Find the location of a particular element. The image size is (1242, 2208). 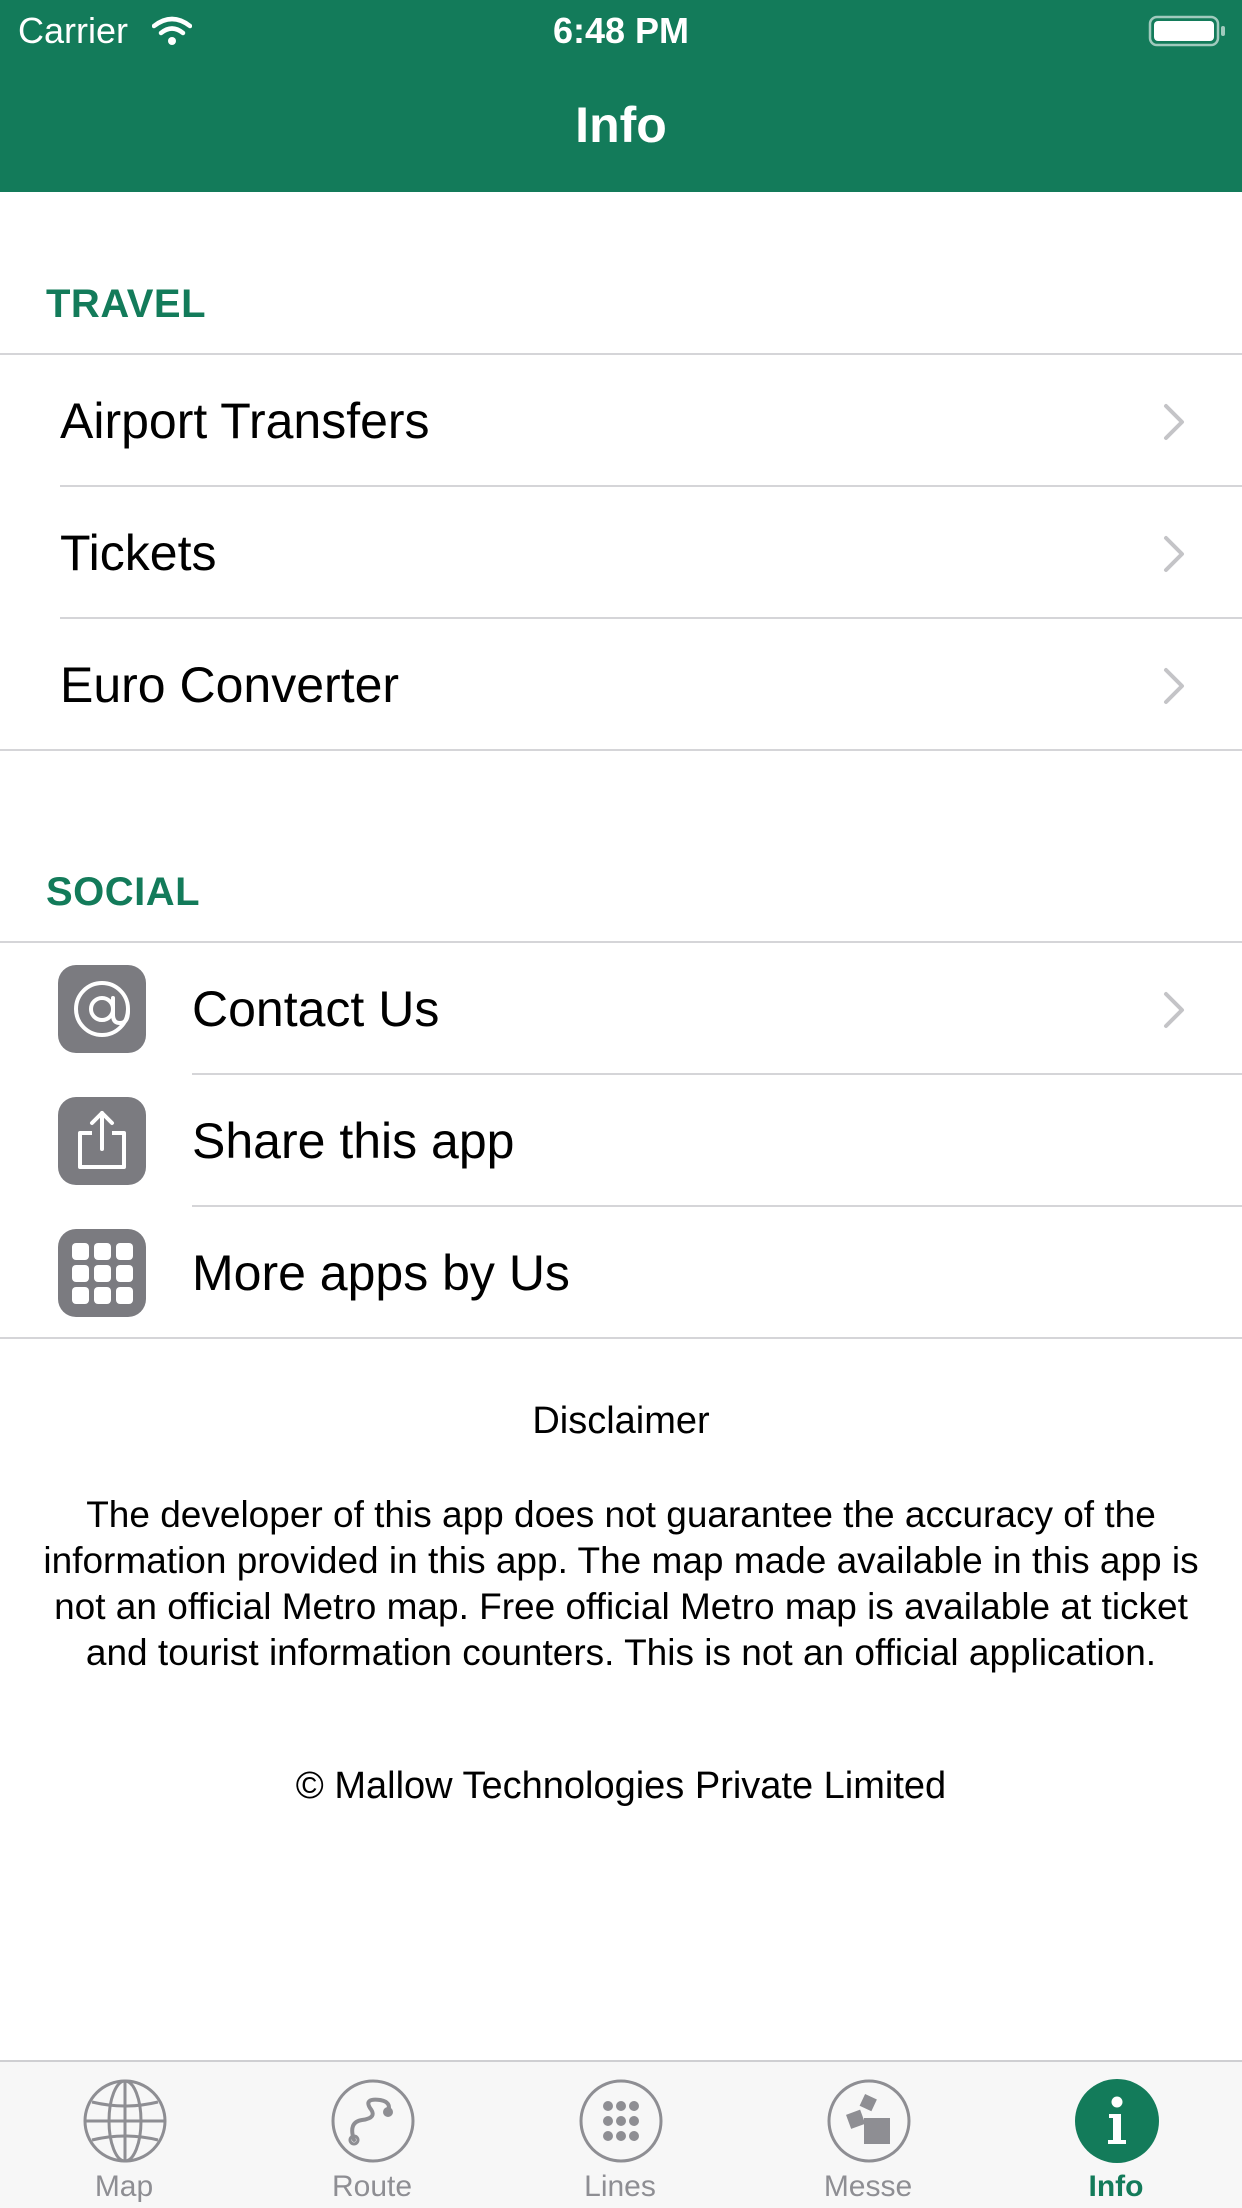

tab-map: Map is located at coordinates (124, 2135).